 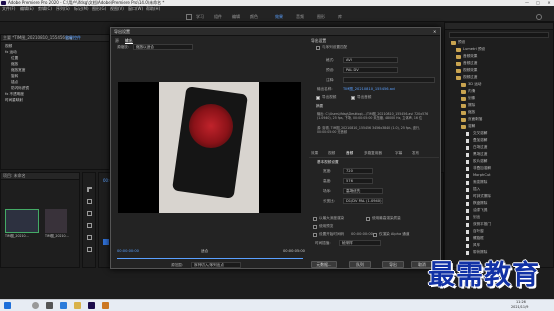 What do you see at coordinates (63, 305) in the screenshot?
I see `edge-icon` at bounding box center [63, 305].